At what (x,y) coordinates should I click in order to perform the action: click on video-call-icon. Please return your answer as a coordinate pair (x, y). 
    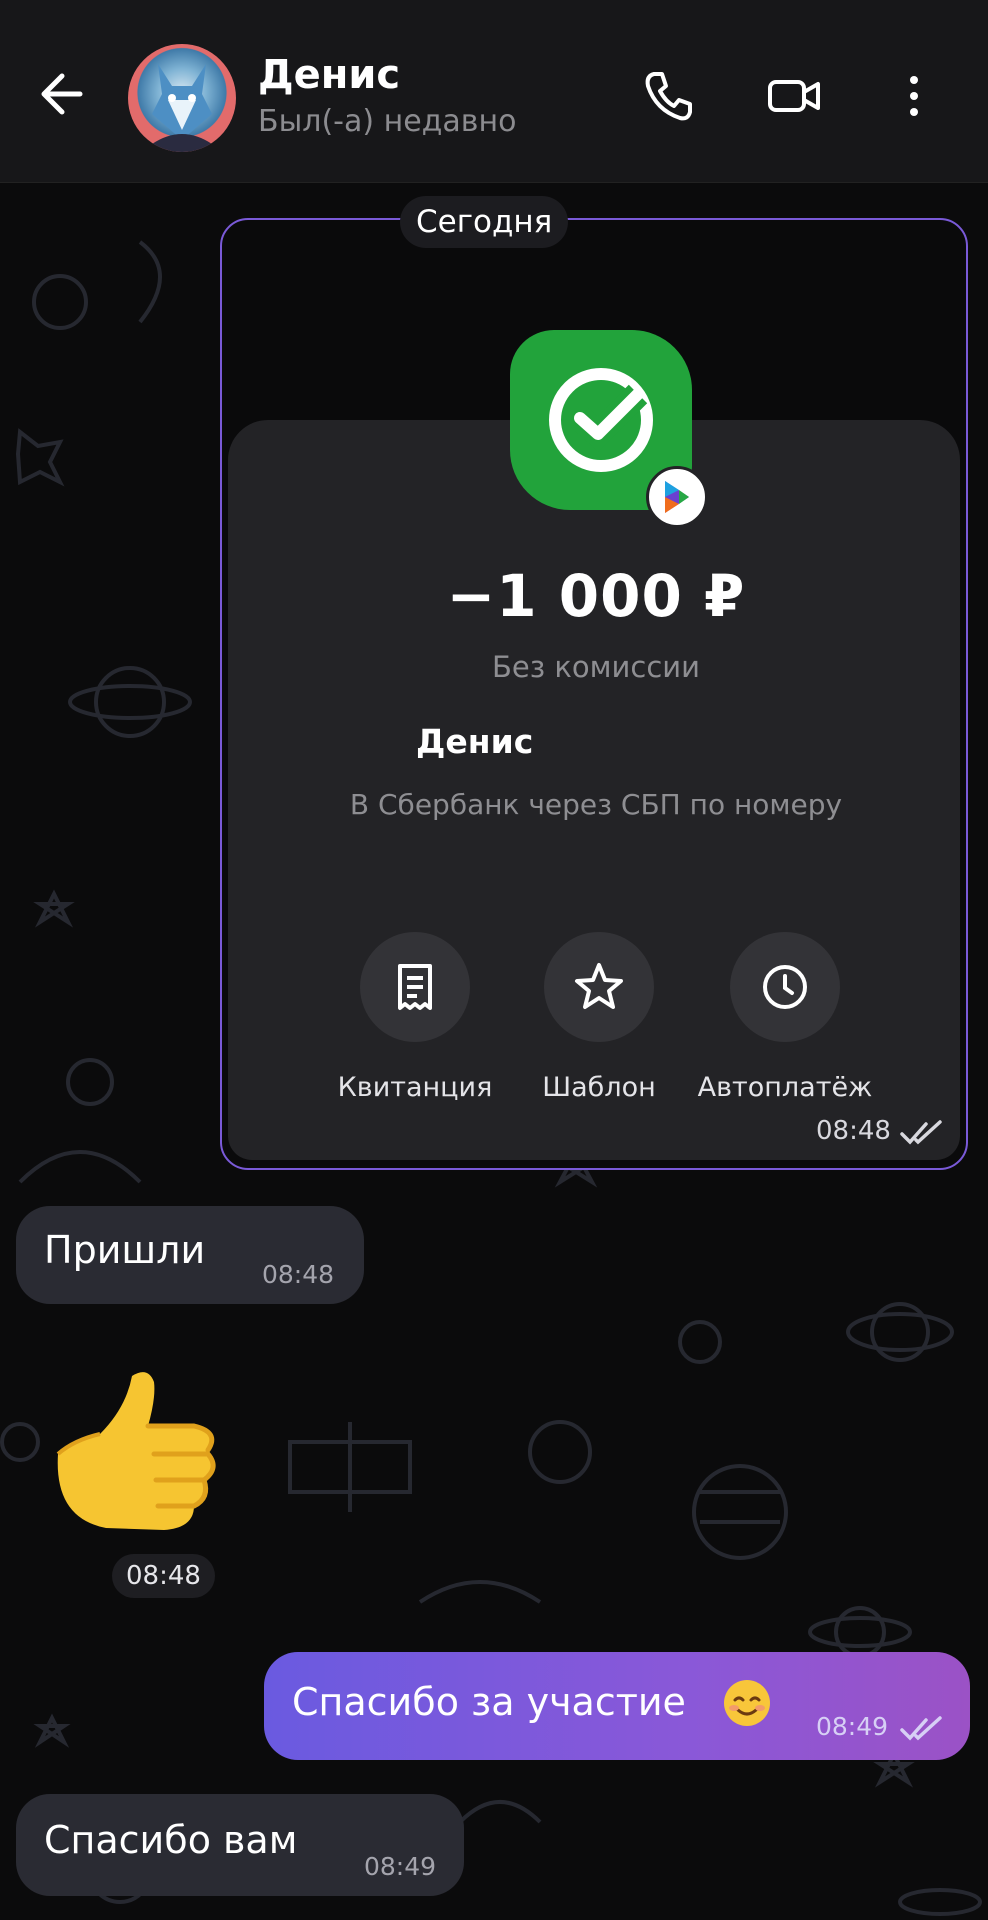
    Looking at the image, I should click on (794, 96).